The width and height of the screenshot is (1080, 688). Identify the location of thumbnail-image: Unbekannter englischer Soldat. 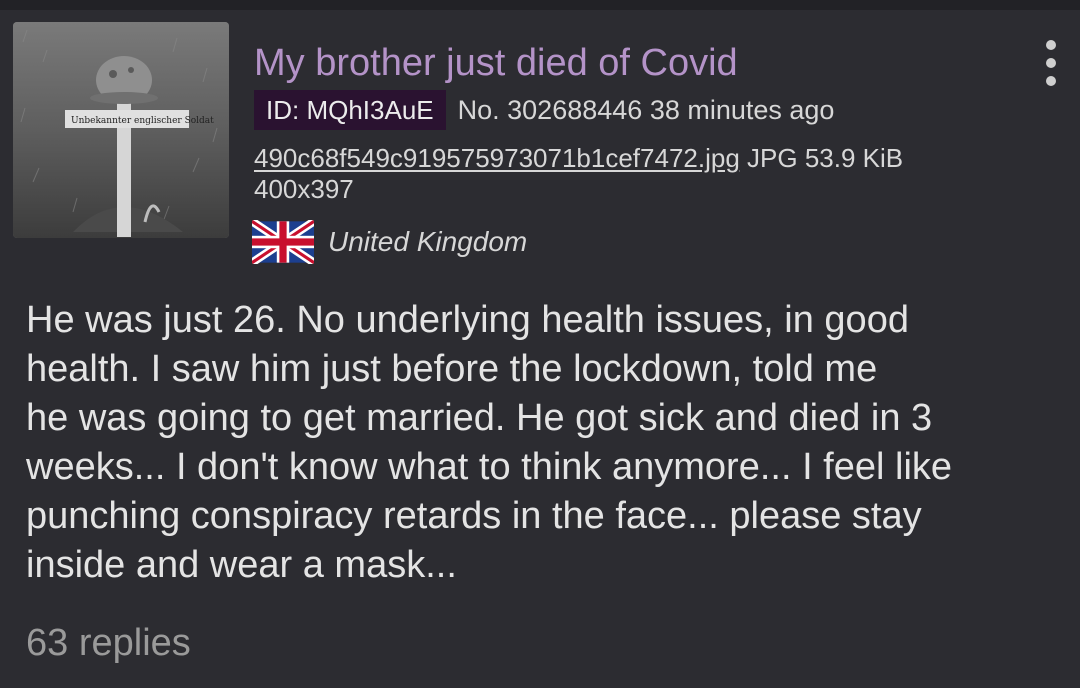
(121, 130).